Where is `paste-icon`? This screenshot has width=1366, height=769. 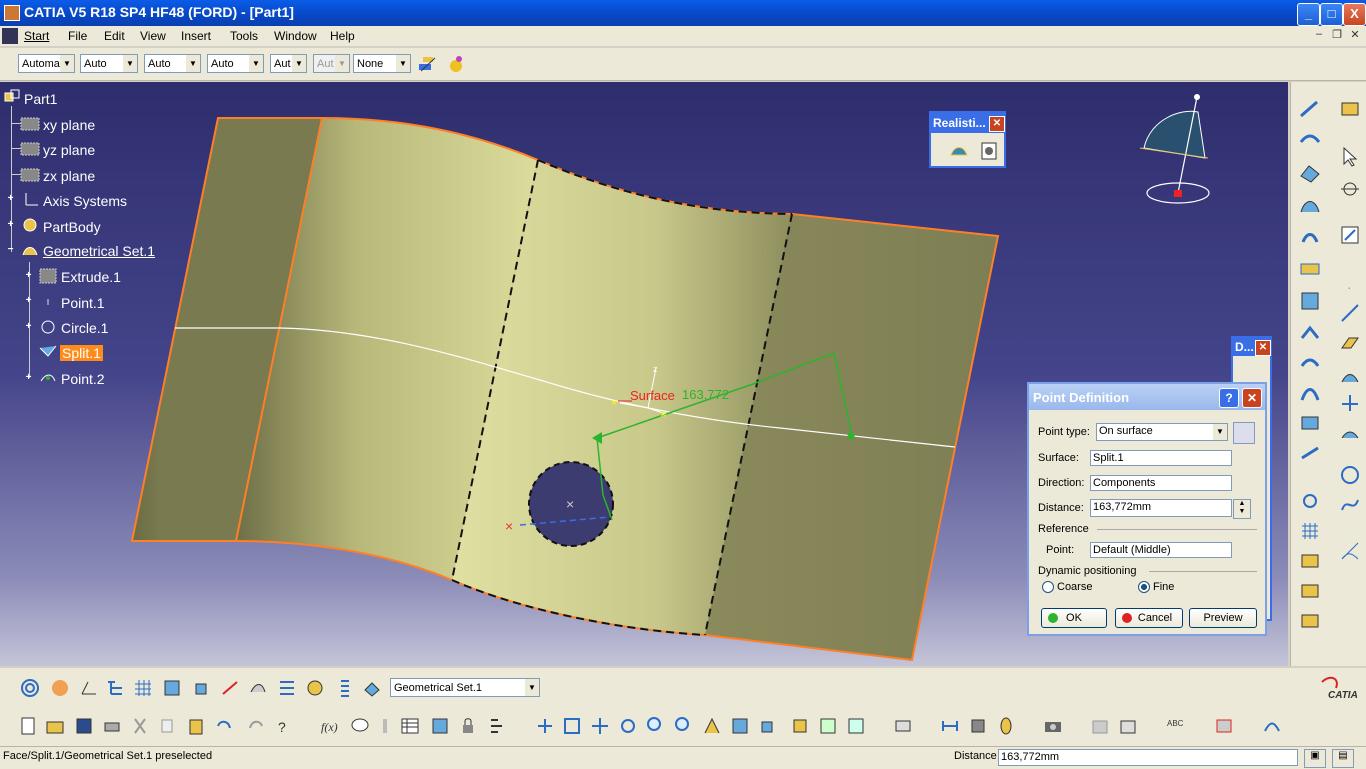 paste-icon is located at coordinates (196, 726).